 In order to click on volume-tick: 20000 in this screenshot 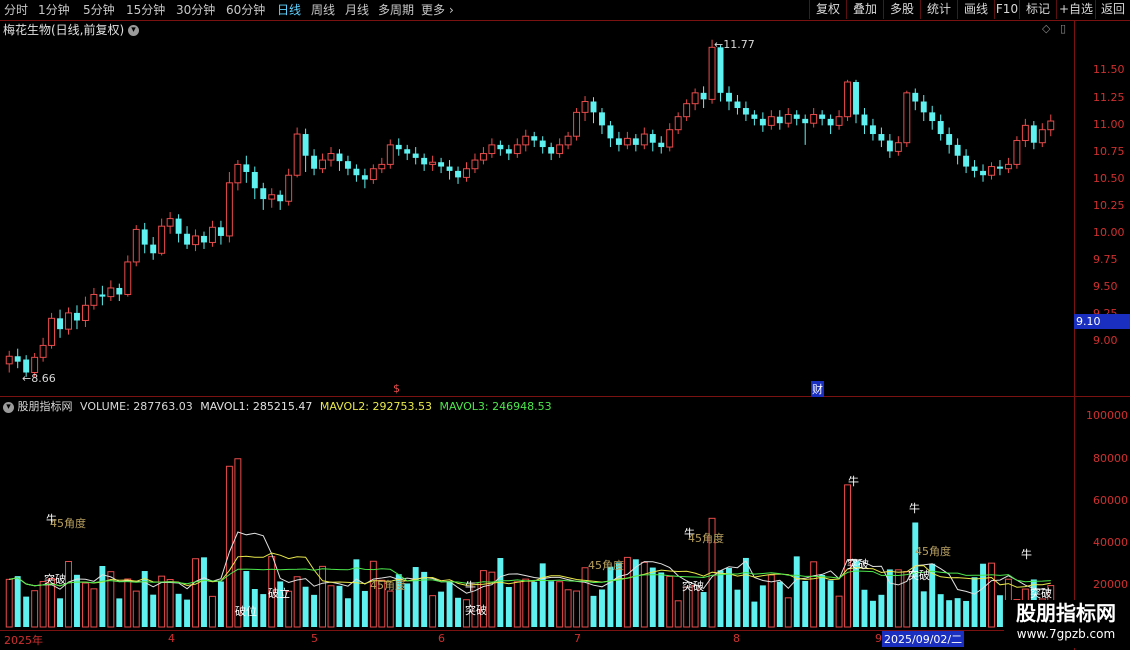, I will do `click(1110, 584)`.